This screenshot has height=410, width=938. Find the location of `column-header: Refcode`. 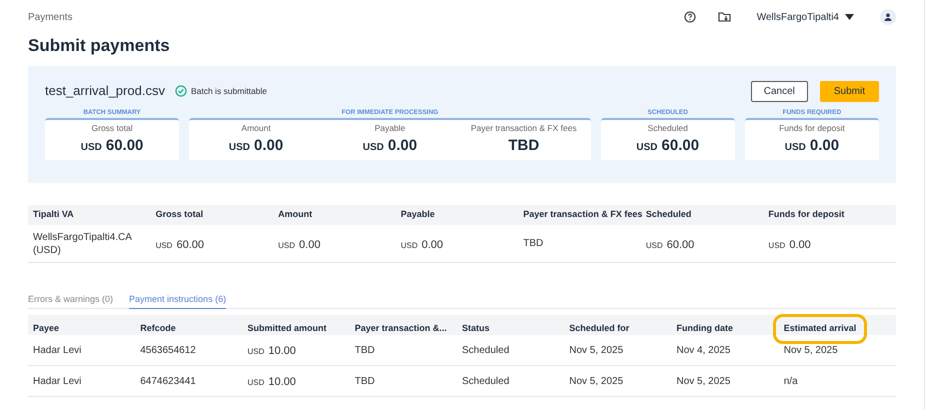

column-header: Refcode is located at coordinates (158, 328).